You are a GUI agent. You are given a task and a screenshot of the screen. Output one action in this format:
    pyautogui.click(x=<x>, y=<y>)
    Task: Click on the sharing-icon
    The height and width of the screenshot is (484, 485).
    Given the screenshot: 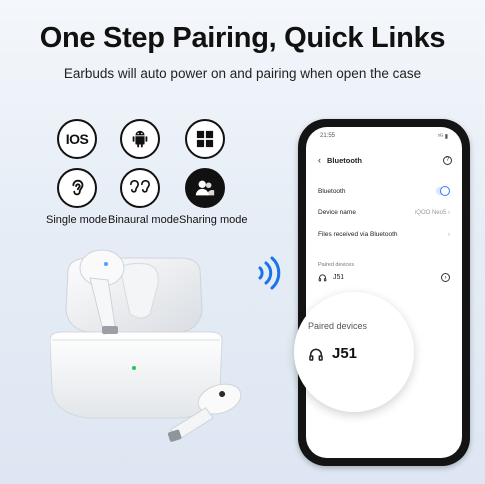 What is the action you would take?
    pyautogui.click(x=205, y=188)
    